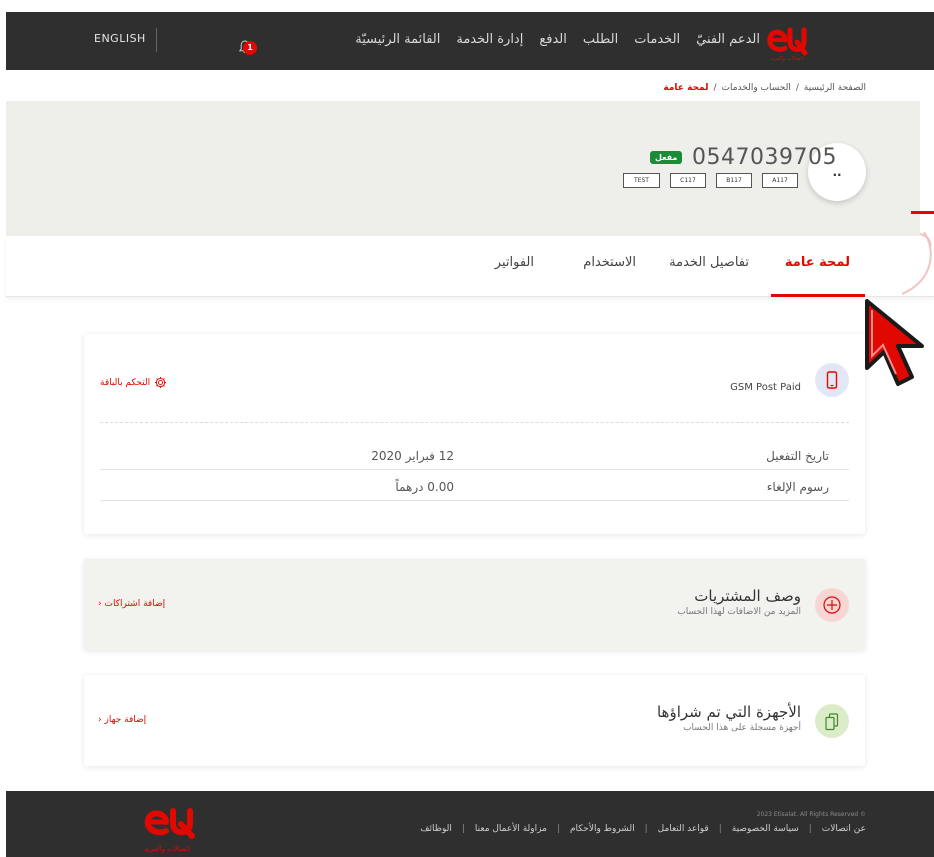 The image size is (934, 857). I want to click on notification-count-badge: 1, so click(250, 48).